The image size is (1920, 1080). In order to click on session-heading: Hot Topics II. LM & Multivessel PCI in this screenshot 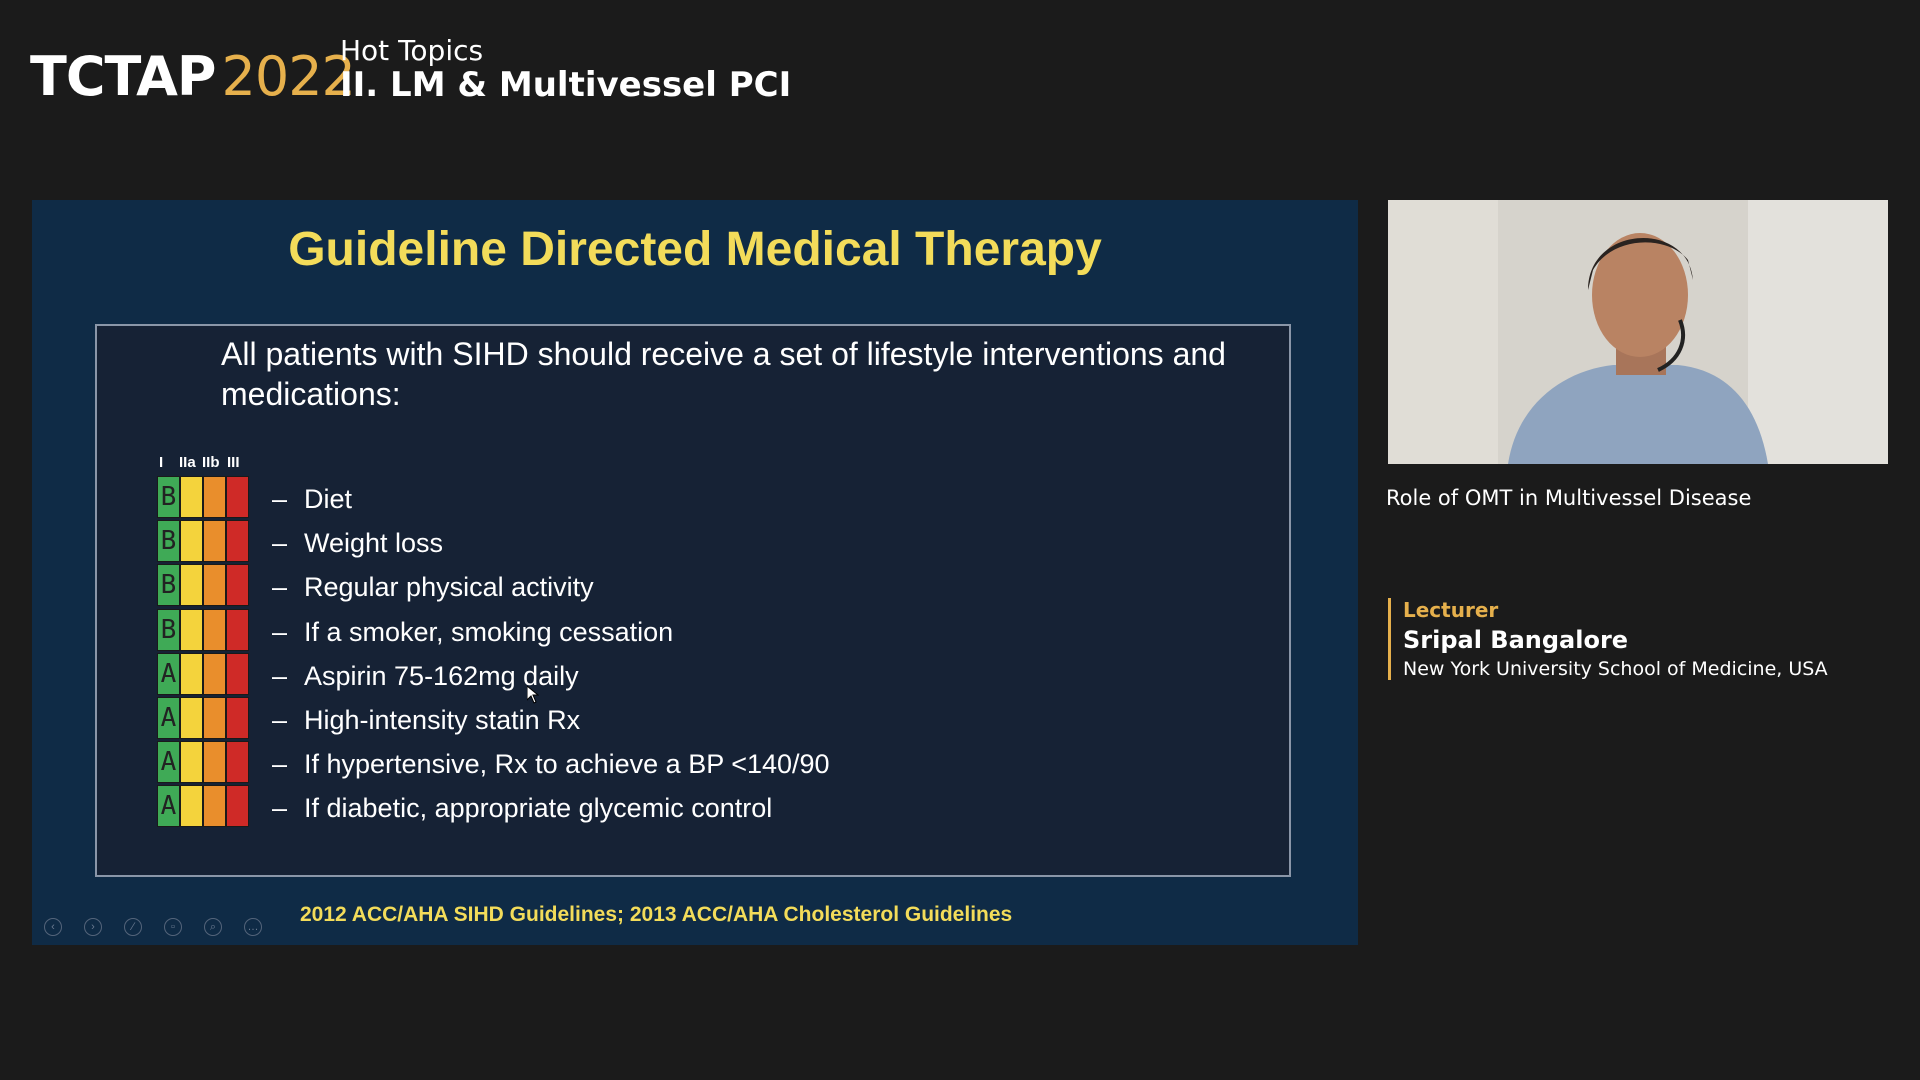, I will do `click(566, 69)`.